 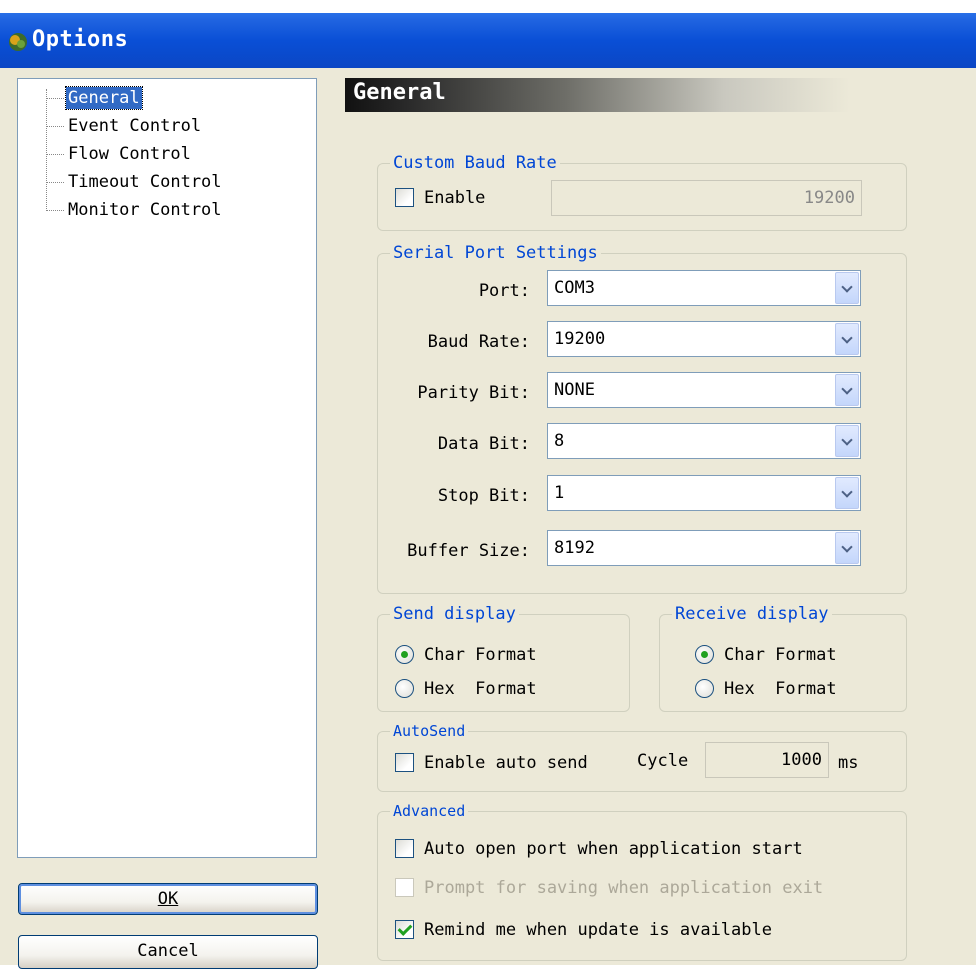 What do you see at coordinates (488, 6) in the screenshot?
I see `titlebar-top-edge` at bounding box center [488, 6].